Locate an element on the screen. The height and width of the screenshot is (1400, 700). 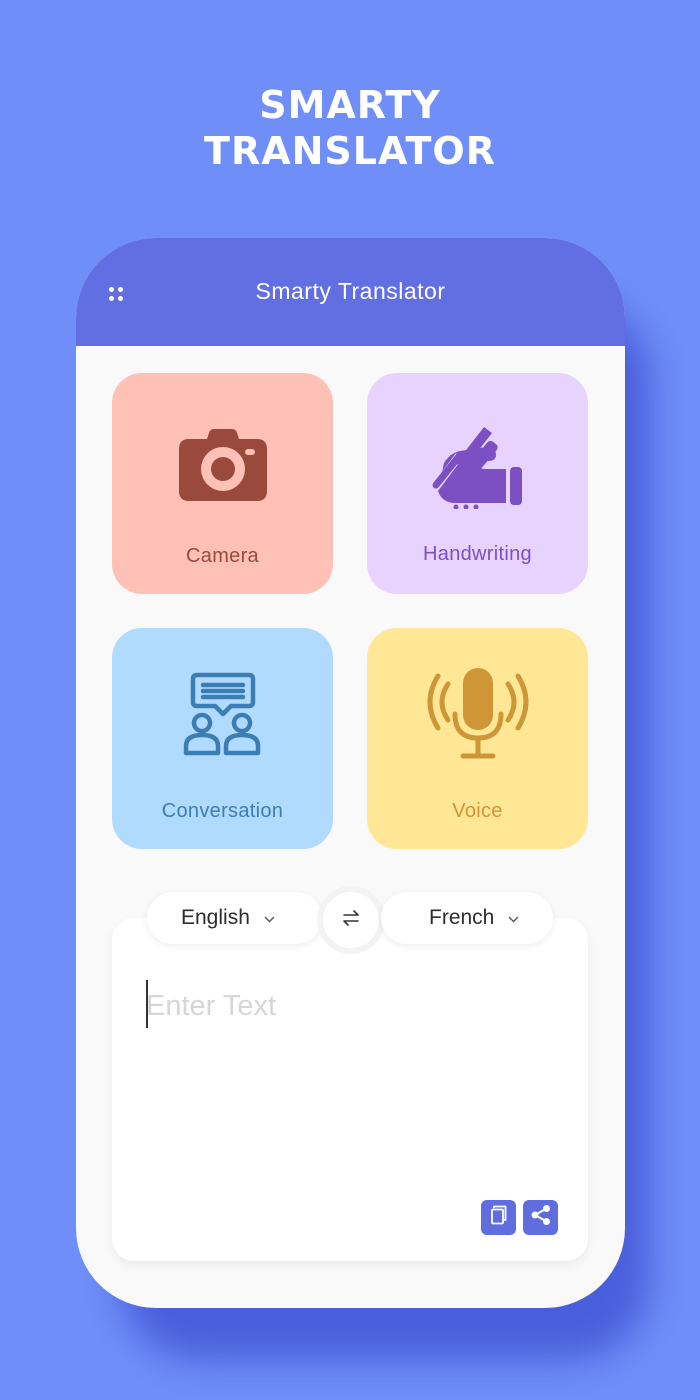
camera-label: Camera is located at coordinates (222, 556).